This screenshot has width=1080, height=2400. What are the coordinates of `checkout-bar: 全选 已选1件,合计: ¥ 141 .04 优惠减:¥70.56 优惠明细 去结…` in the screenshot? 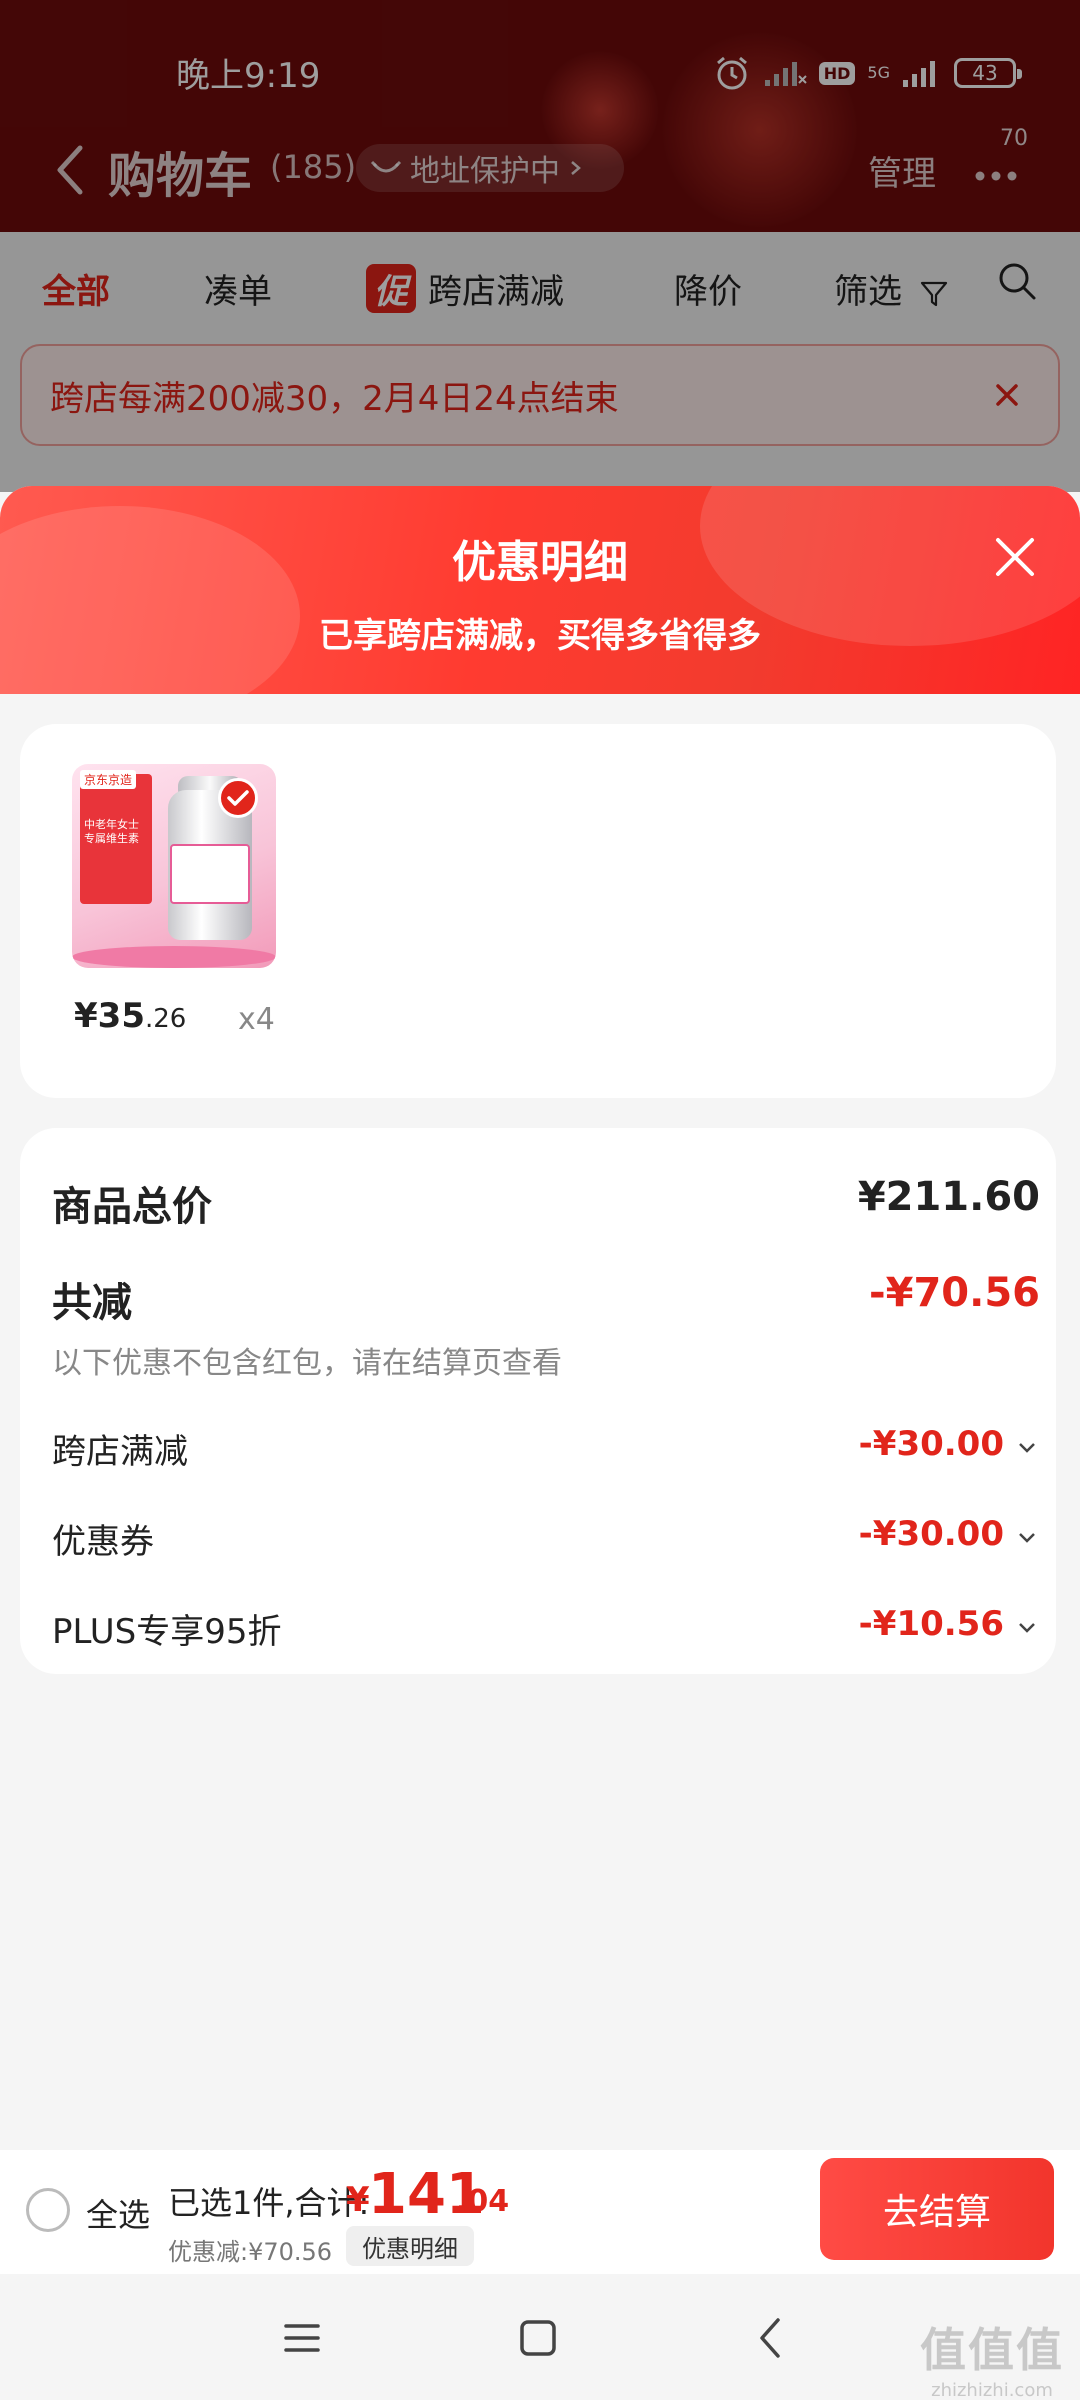 It's located at (540, 2212).